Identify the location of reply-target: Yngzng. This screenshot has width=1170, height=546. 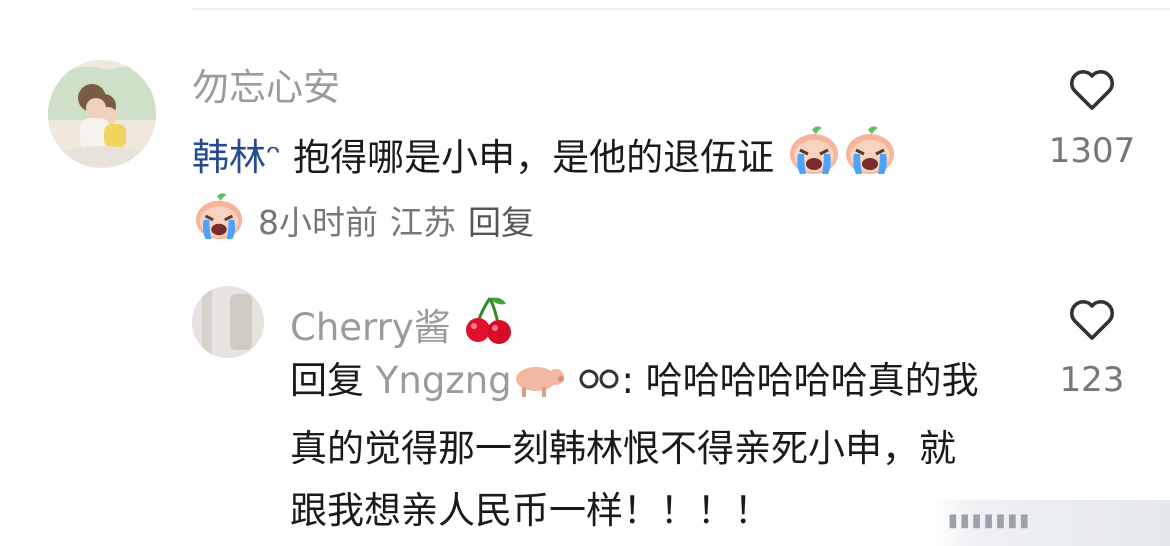
(444, 380).